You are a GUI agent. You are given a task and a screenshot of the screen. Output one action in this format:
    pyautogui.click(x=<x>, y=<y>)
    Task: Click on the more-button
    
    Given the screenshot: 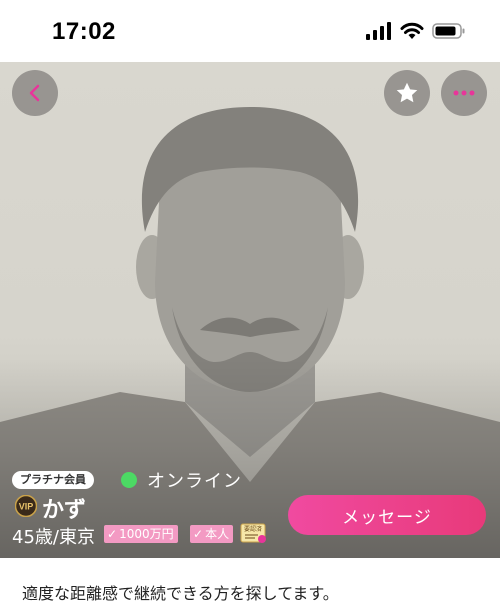 What is the action you would take?
    pyautogui.click(x=464, y=93)
    